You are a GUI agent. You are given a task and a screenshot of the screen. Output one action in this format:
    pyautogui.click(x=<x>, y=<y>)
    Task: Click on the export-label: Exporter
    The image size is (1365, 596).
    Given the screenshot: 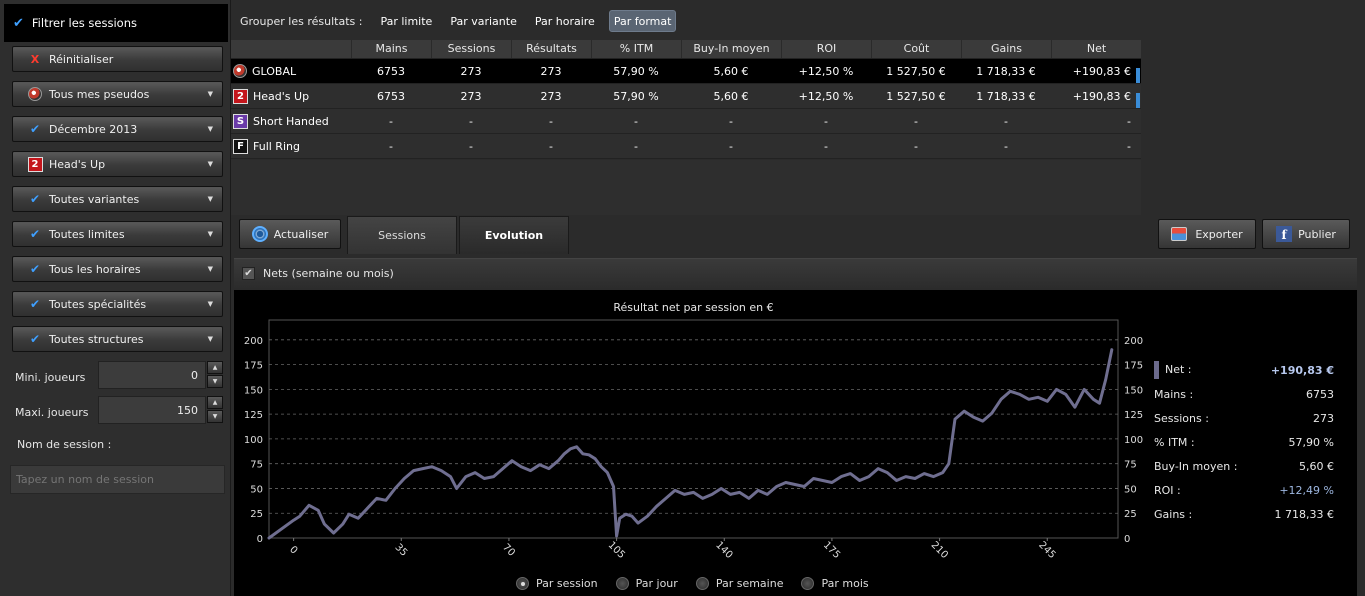 What is the action you would take?
    pyautogui.click(x=1219, y=234)
    